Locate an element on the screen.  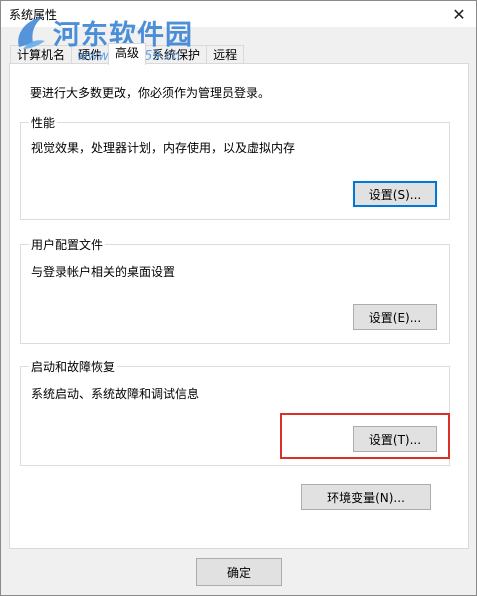
red-highlight-box is located at coordinates (365, 436).